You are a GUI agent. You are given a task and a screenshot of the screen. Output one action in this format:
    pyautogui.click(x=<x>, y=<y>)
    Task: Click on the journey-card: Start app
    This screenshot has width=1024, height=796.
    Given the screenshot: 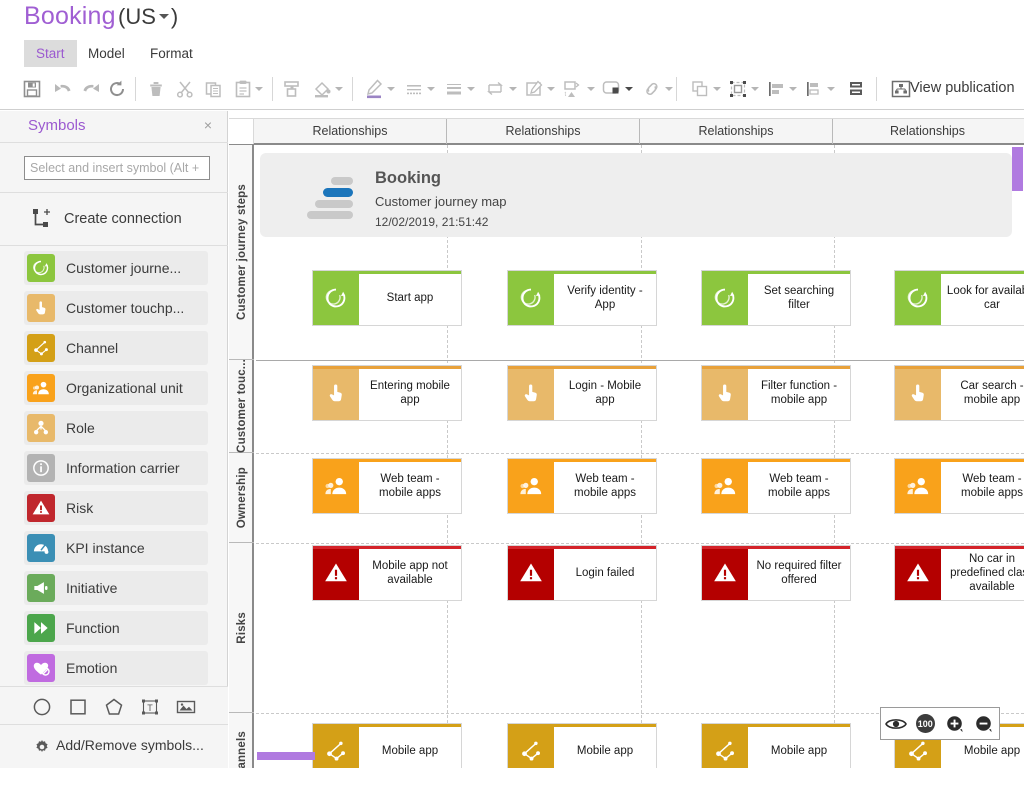 What is the action you would take?
    pyautogui.click(x=387, y=298)
    